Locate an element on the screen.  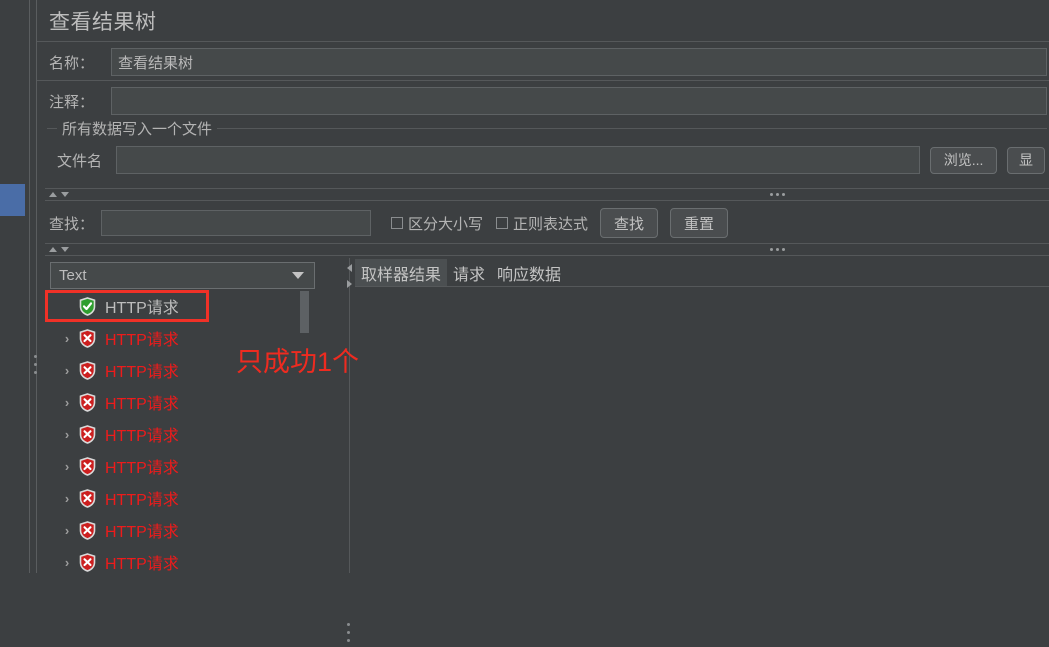
regex-checkbox: 正则表达式 is located at coordinates (542, 223).